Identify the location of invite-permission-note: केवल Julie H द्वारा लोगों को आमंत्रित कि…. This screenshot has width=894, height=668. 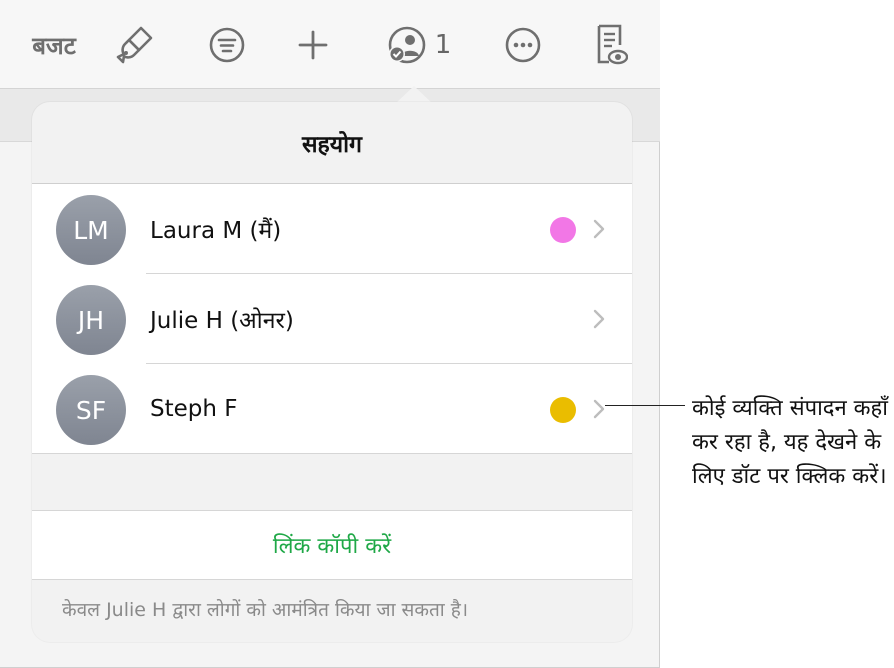
(265, 610).